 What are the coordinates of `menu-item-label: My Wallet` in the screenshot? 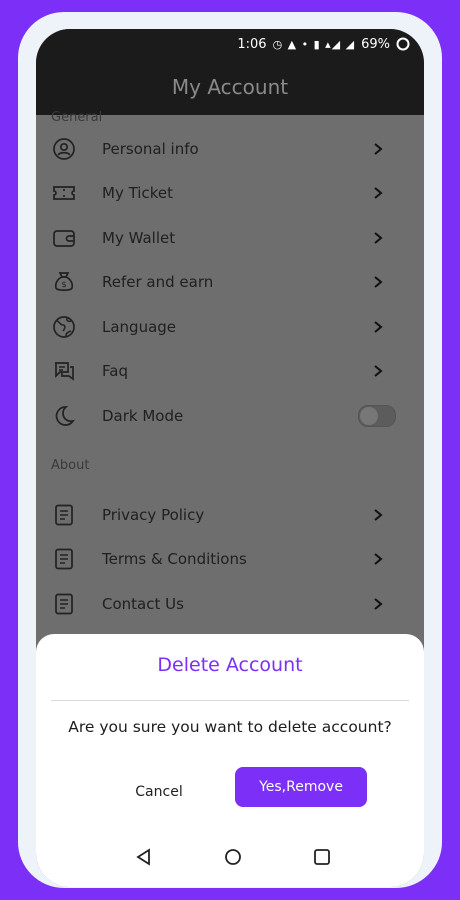 It's located at (139, 238).